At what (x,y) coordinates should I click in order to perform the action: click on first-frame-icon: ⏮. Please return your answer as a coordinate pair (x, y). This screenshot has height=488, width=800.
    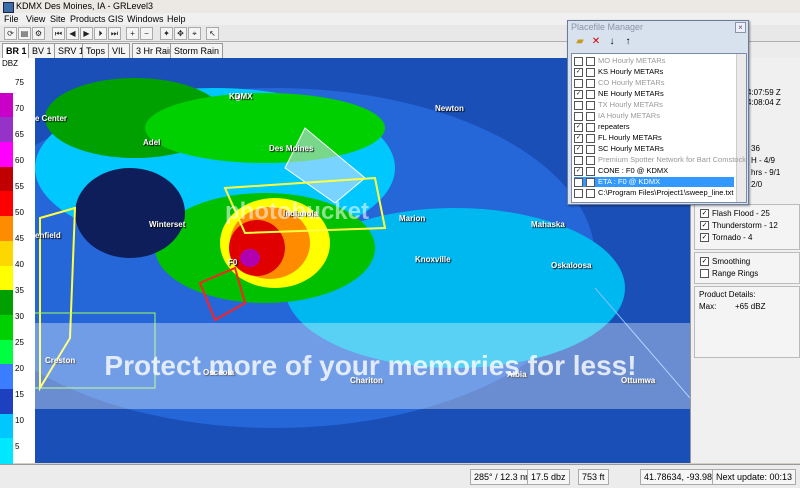
    Looking at the image, I should click on (58, 33).